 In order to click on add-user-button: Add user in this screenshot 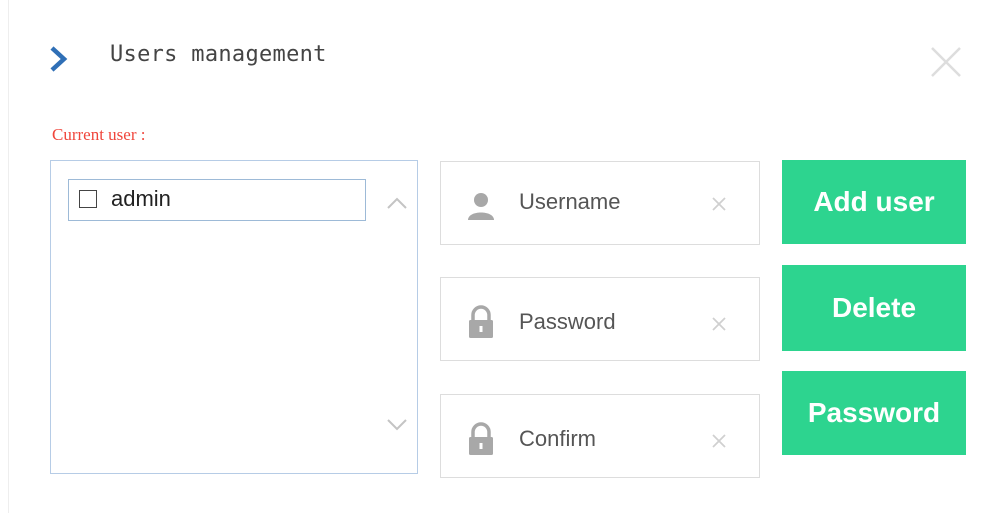, I will do `click(874, 202)`.